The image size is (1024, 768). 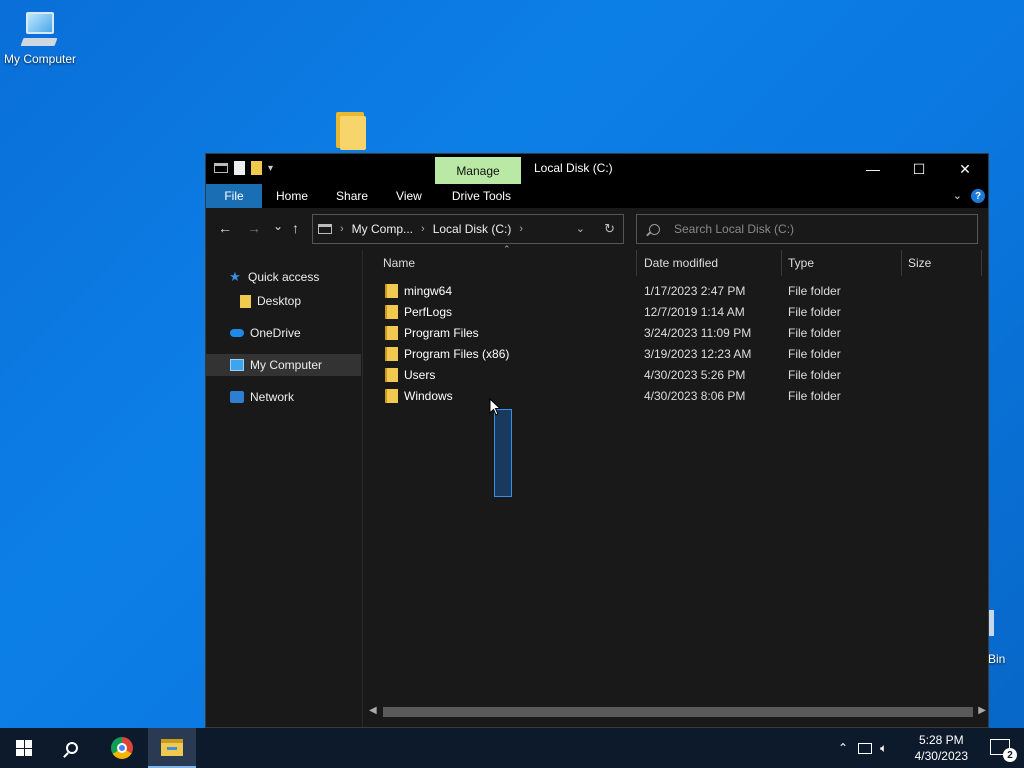 I want to click on network-icon, so click(x=237, y=397).